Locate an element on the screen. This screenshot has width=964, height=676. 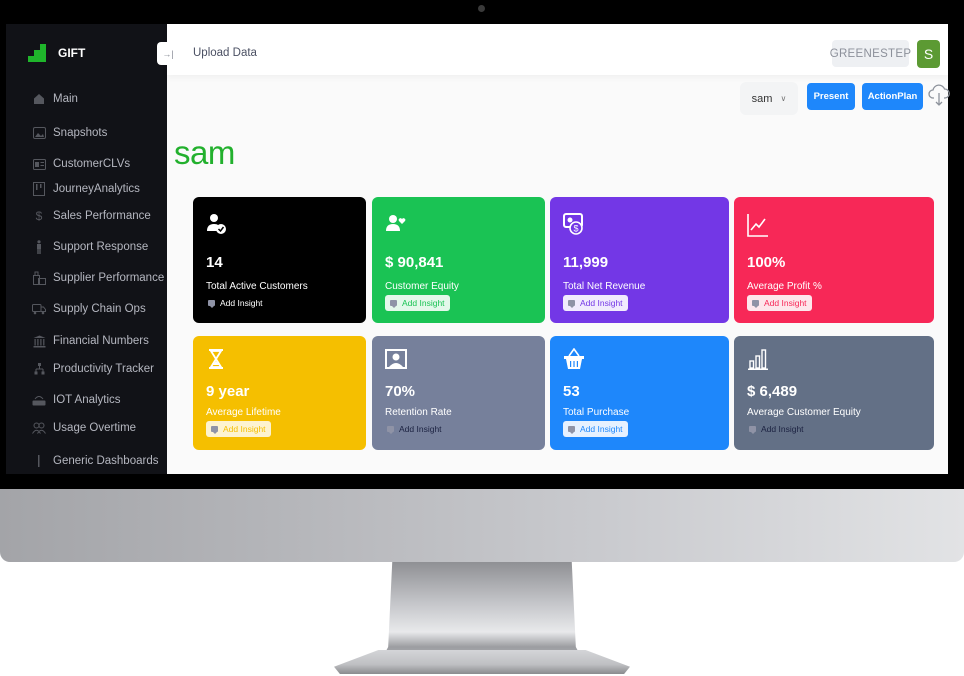
sidebar-item-usage-overtime: Usage Overtime is located at coordinates (99, 428).